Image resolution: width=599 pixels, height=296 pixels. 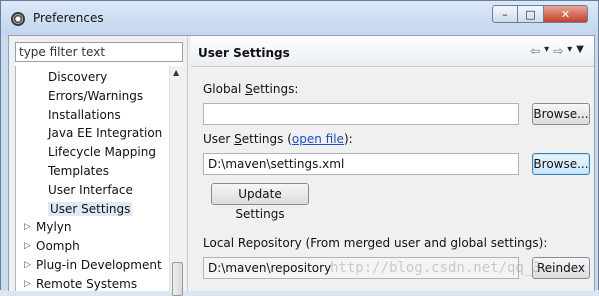 I want to click on tree-item: Lifecycle Mapping, so click(x=102, y=152).